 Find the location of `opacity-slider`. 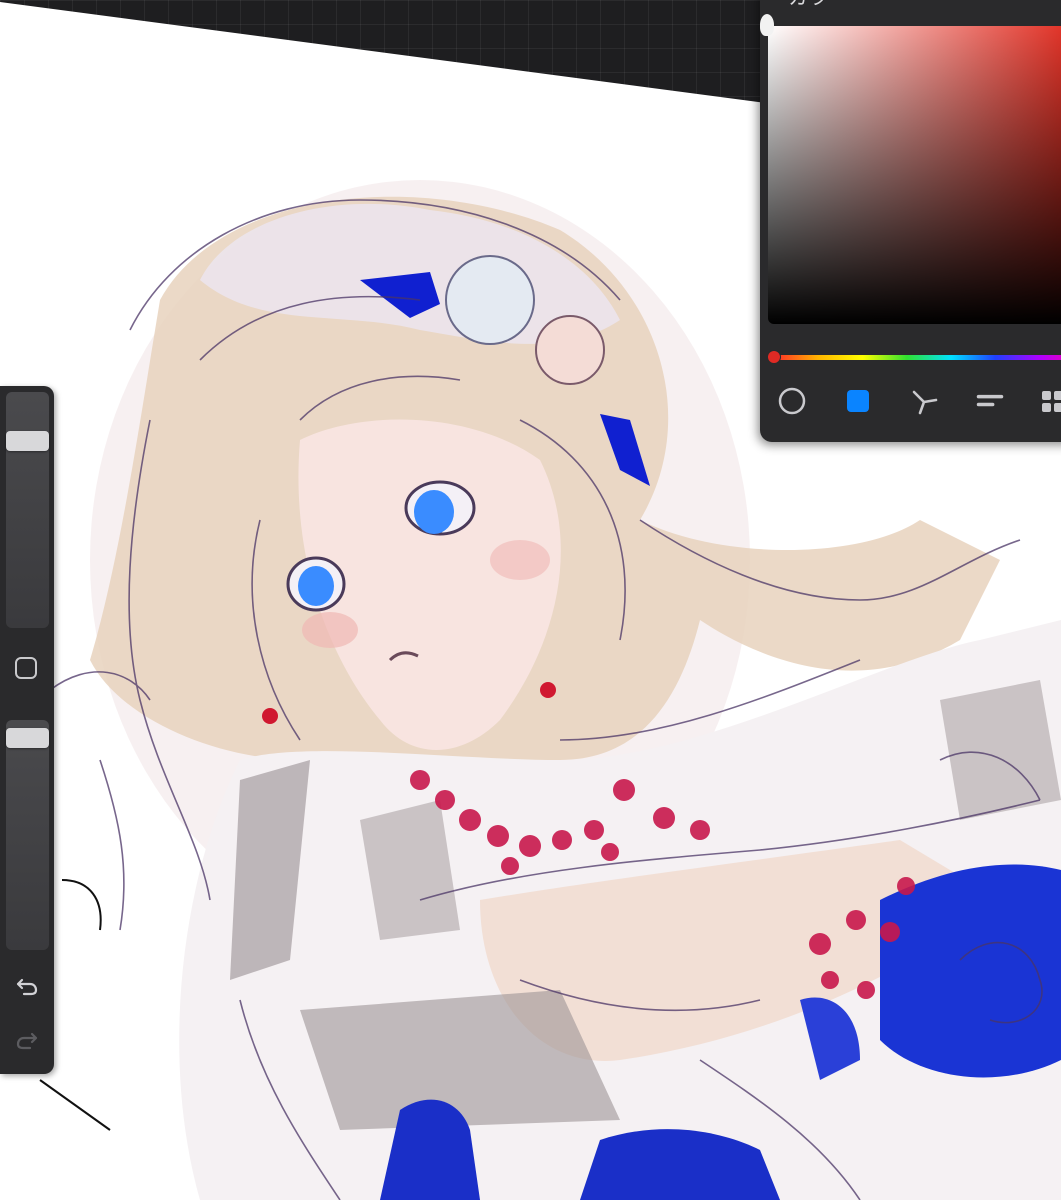

opacity-slider is located at coordinates (27, 835).